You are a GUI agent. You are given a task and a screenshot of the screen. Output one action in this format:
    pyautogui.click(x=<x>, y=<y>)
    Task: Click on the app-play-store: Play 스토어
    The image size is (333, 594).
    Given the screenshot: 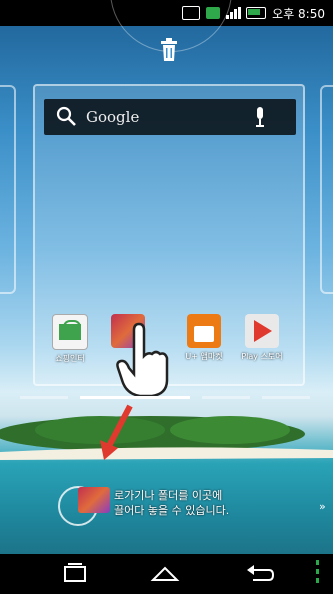 What is the action you would take?
    pyautogui.click(x=262, y=338)
    